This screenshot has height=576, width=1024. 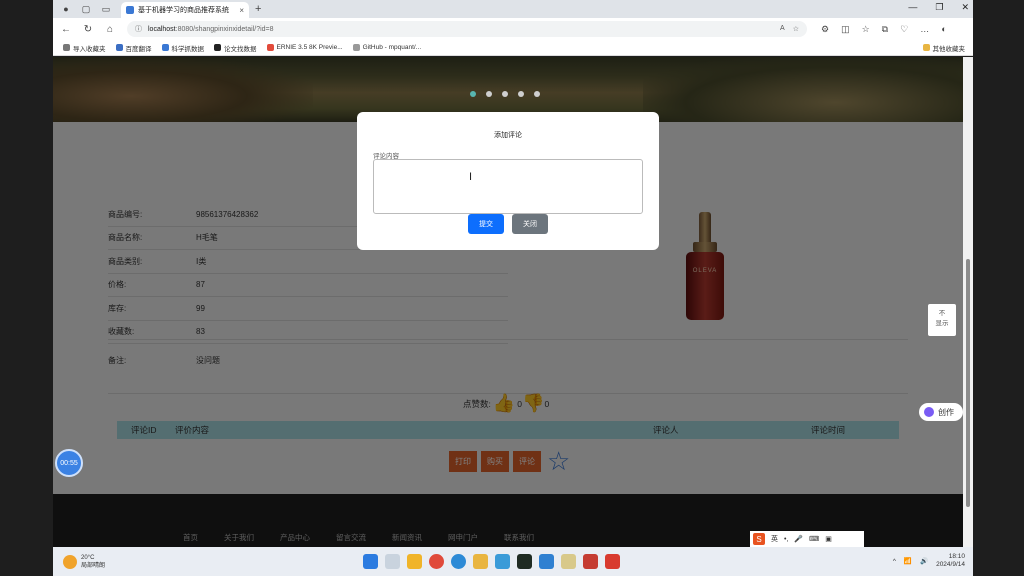 What do you see at coordinates (814, 539) in the screenshot?
I see `keyboard-icon: ⌨` at bounding box center [814, 539].